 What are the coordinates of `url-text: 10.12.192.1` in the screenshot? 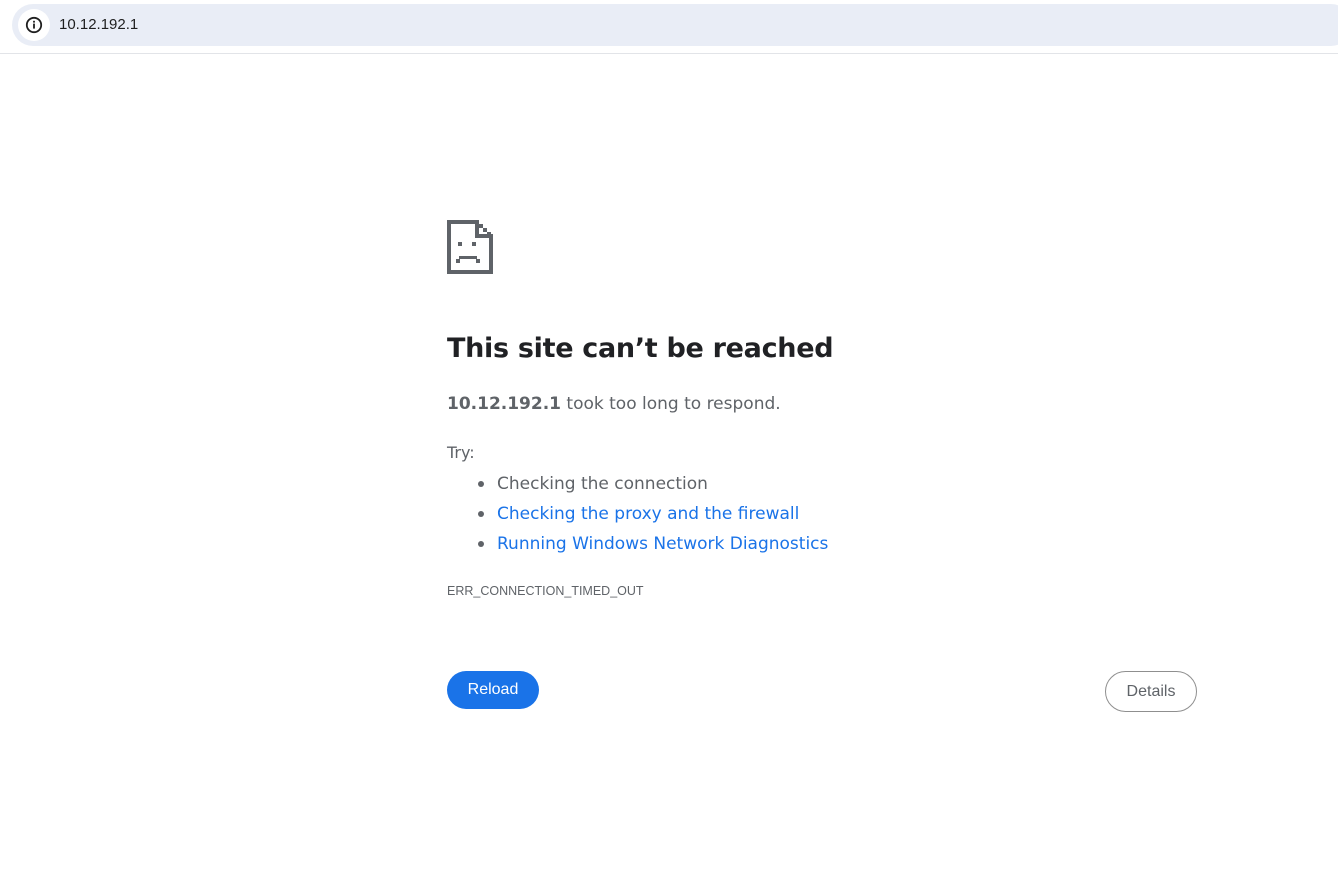 It's located at (98, 25).